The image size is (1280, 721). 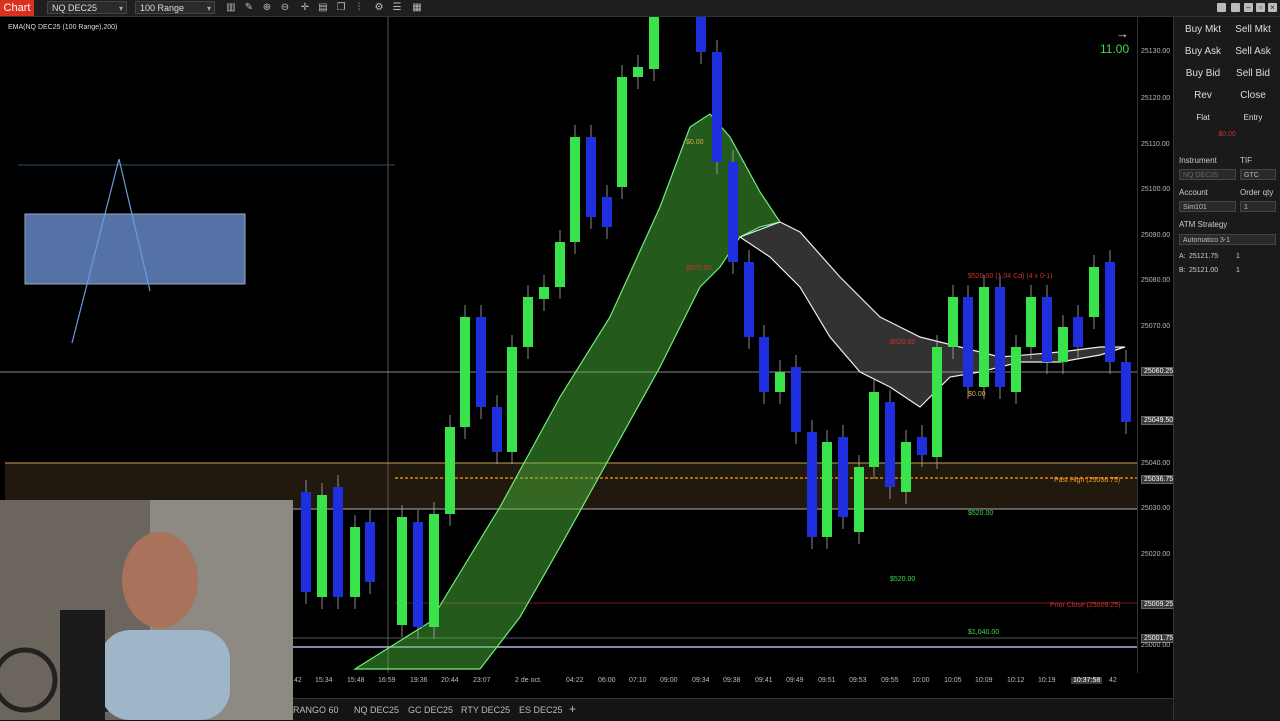 I want to click on close-icon: ×, so click(x=1272, y=7).